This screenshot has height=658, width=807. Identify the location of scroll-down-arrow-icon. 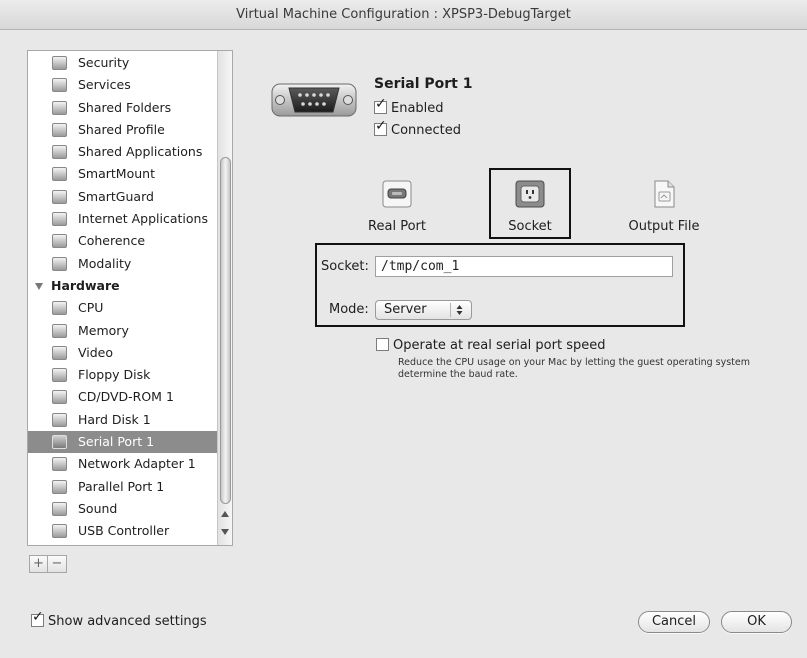
(225, 532).